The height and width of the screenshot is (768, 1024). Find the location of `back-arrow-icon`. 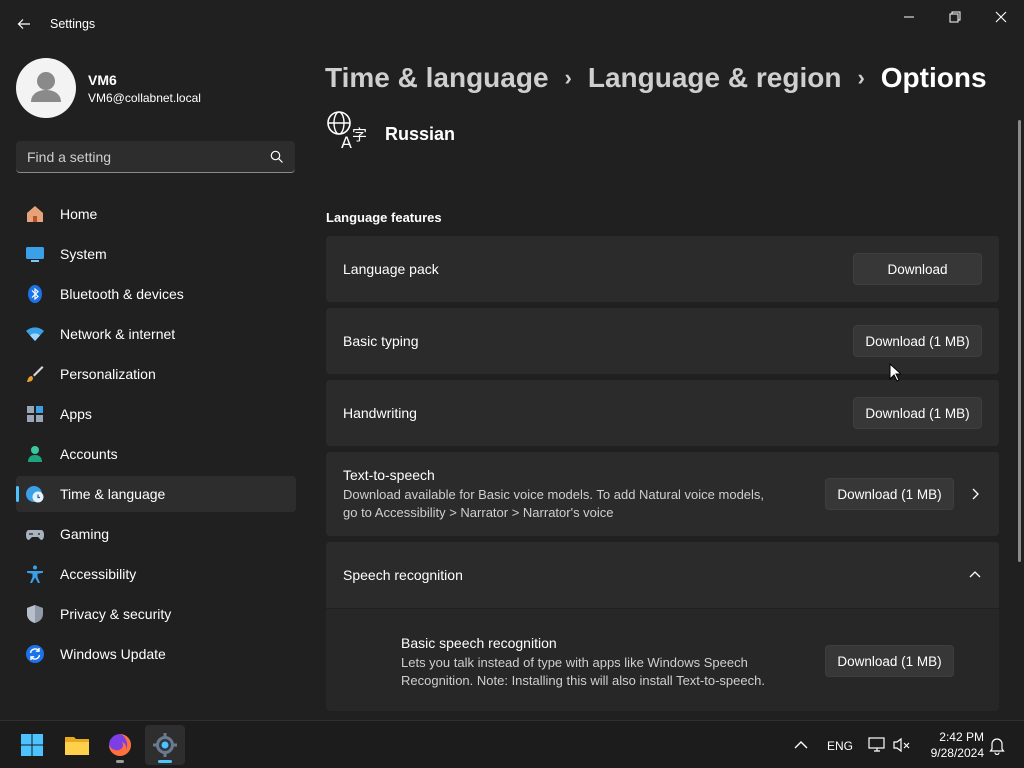

back-arrow-icon is located at coordinates (23, 24).